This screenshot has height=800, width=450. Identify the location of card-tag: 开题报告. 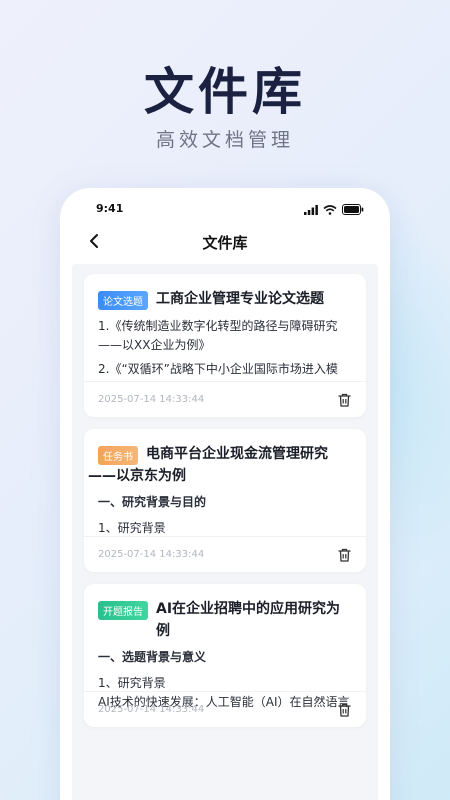
(123, 610).